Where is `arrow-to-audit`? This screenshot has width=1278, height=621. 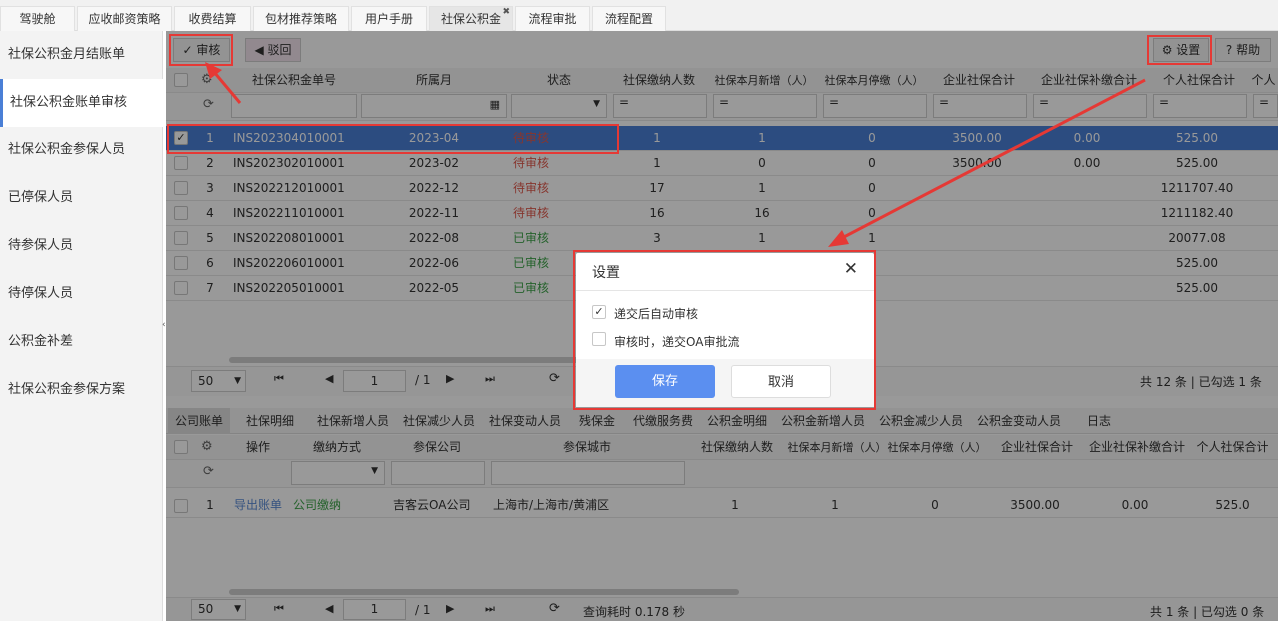
arrow-to-audit is located at coordinates (227, 87).